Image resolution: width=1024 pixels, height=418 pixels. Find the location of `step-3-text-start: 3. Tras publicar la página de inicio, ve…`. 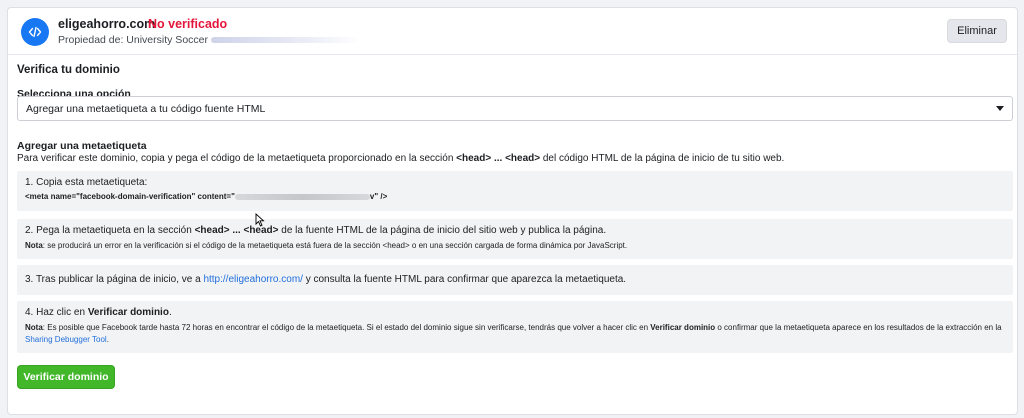

step-3-text-start: 3. Tras publicar la página de inicio, ve… is located at coordinates (114, 279).